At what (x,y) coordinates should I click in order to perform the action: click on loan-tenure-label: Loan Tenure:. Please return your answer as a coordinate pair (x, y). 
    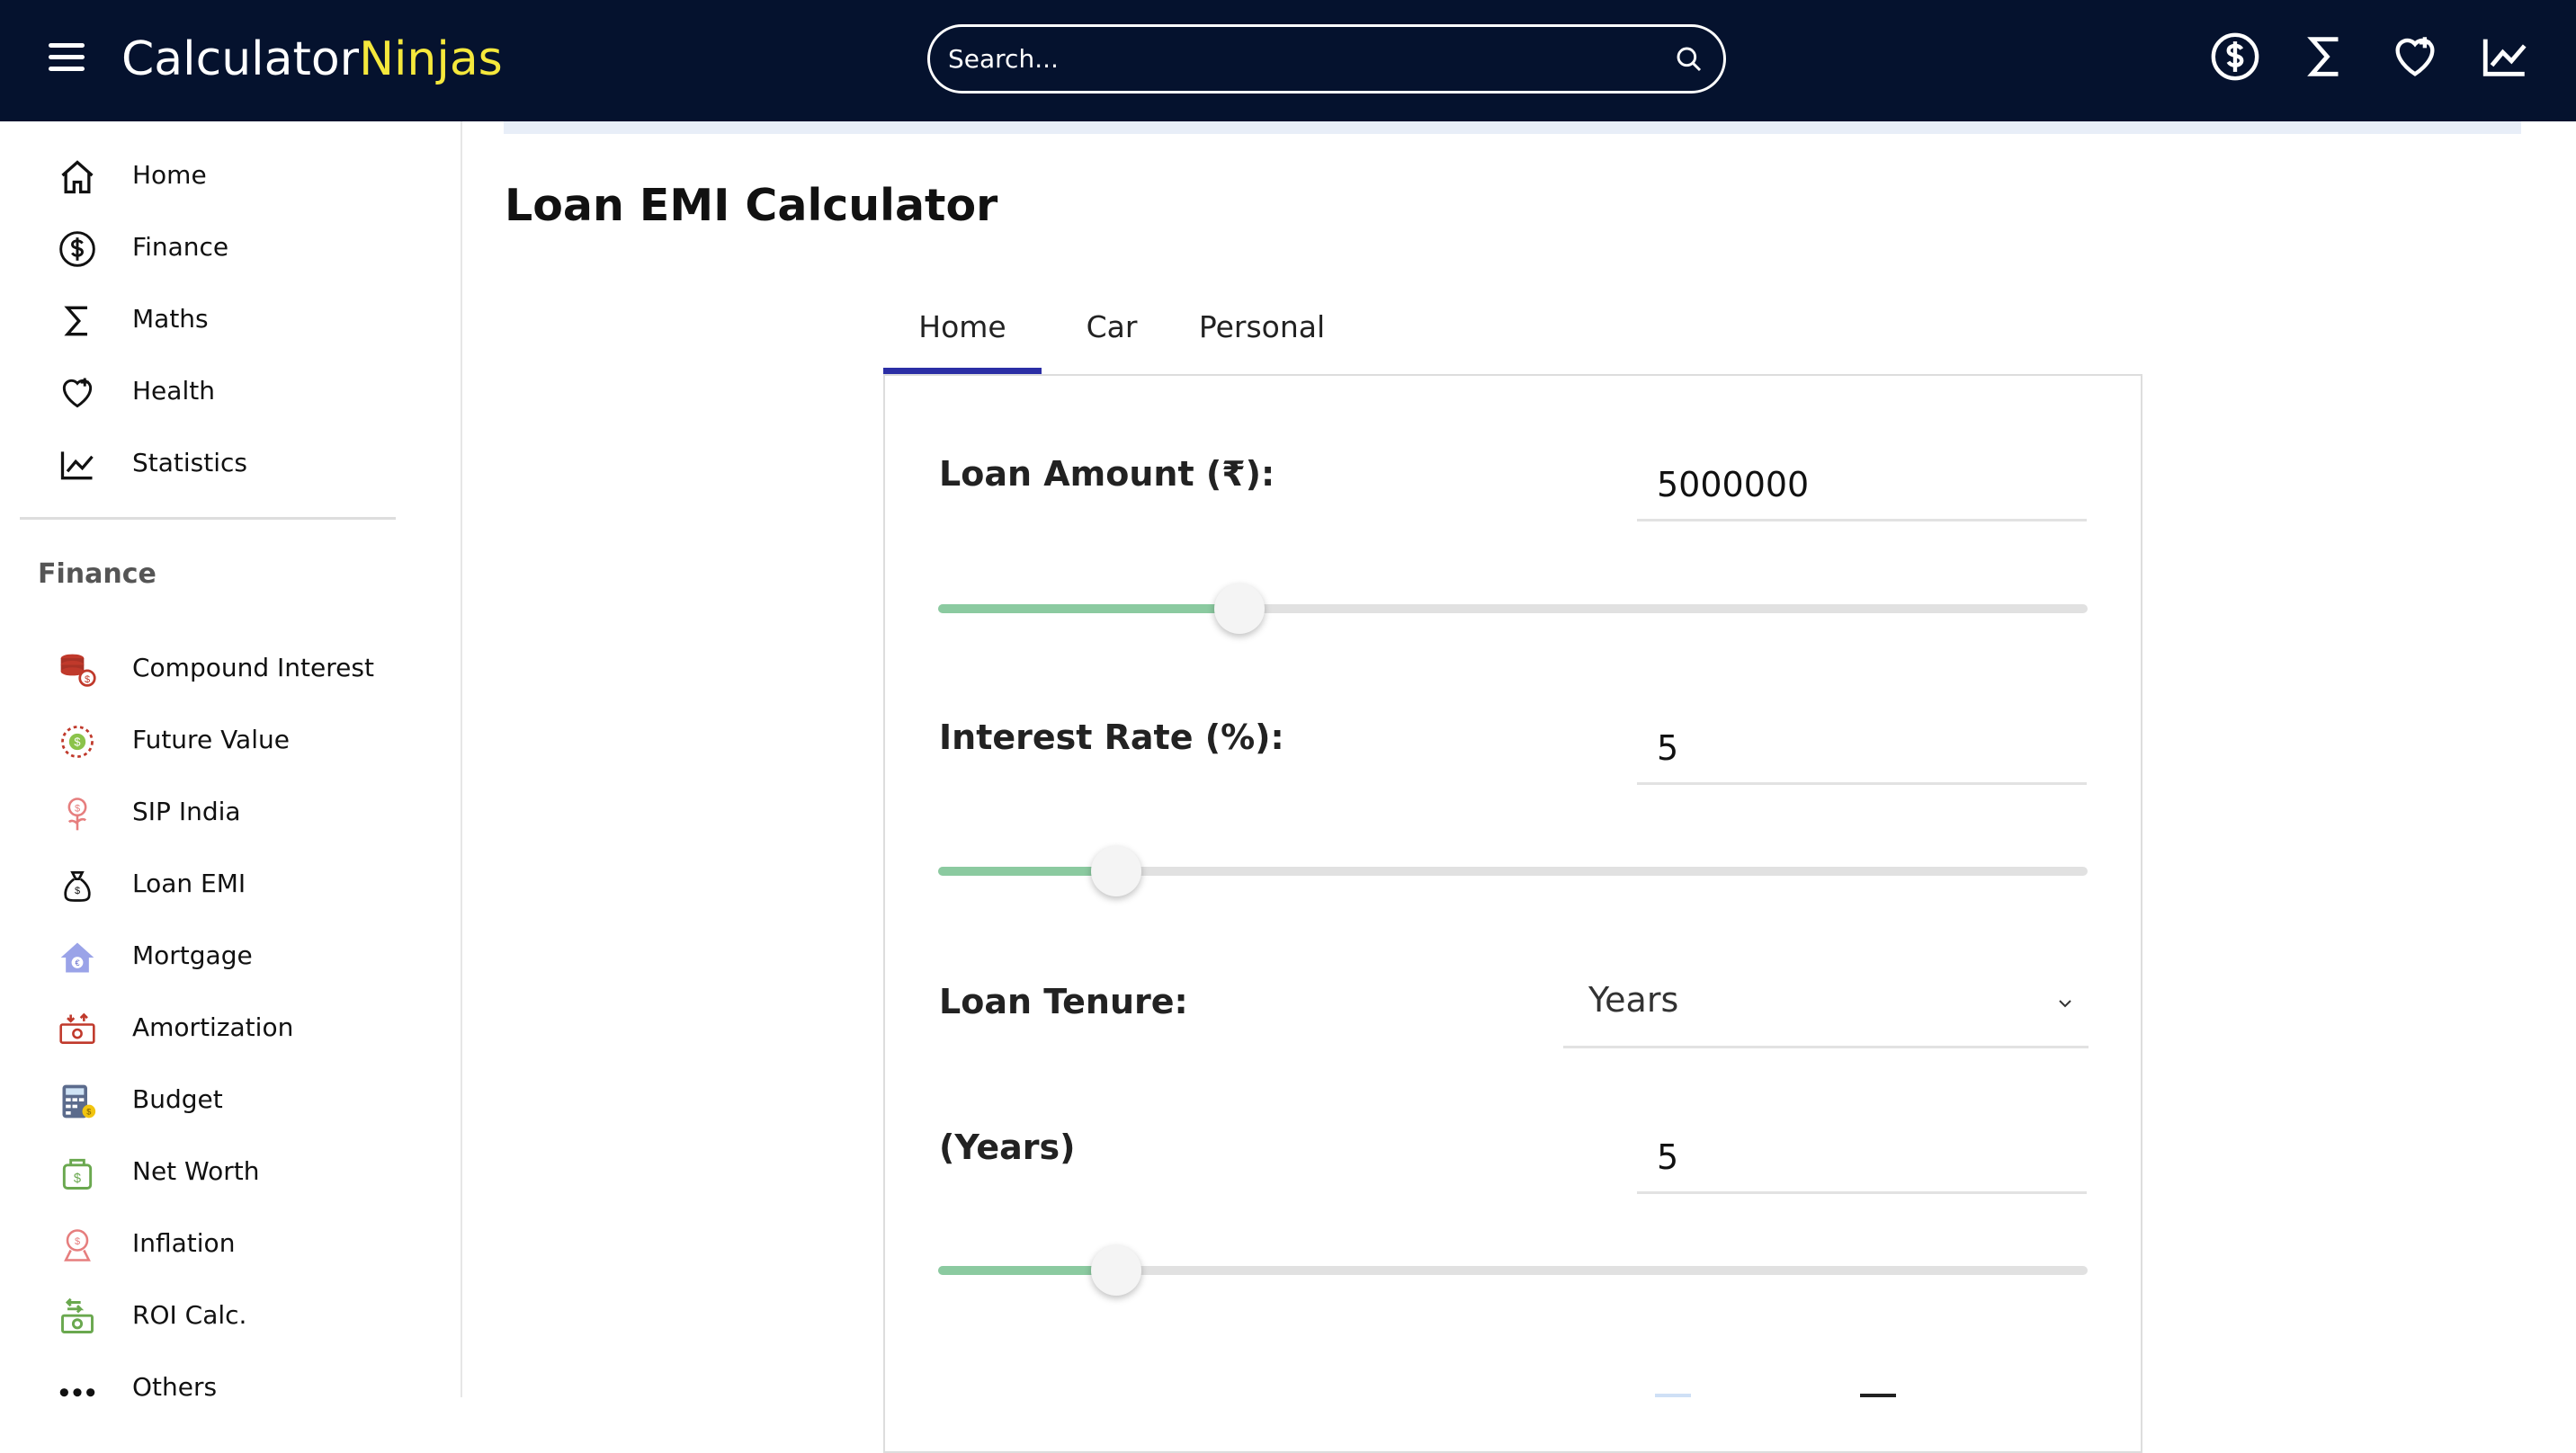
    Looking at the image, I should click on (1063, 1001).